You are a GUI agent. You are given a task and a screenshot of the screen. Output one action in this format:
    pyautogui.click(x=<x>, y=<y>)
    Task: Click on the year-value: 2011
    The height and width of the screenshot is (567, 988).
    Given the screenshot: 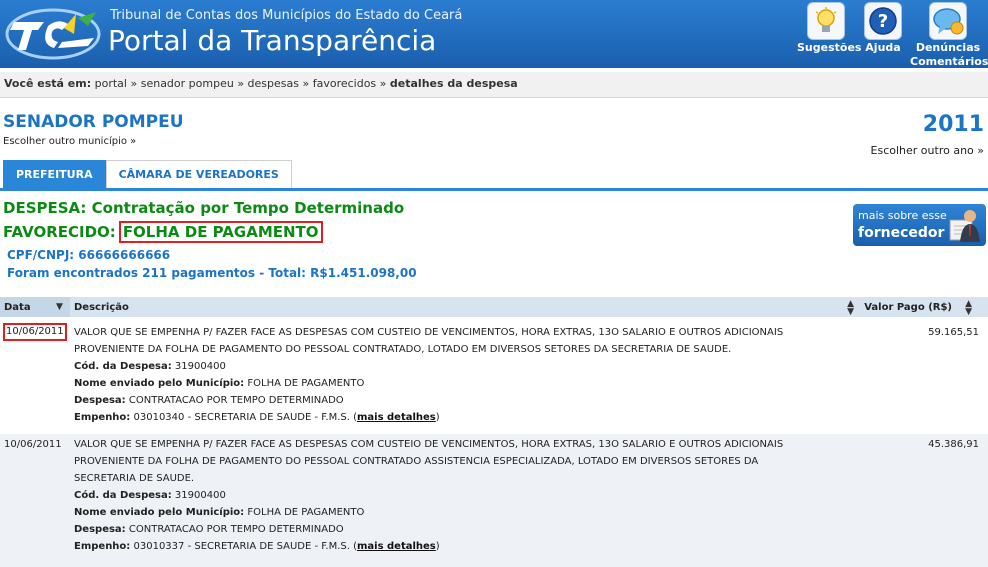 What is the action you would take?
    pyautogui.click(x=953, y=124)
    